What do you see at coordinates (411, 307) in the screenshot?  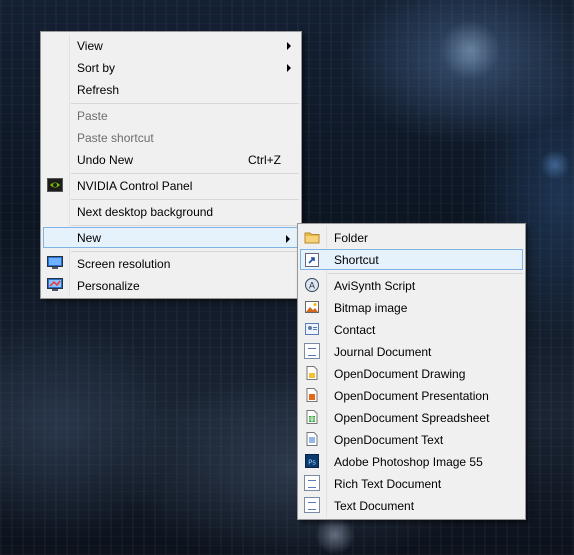 I see `submenu-item-bitmap-image: Bitmap image` at bounding box center [411, 307].